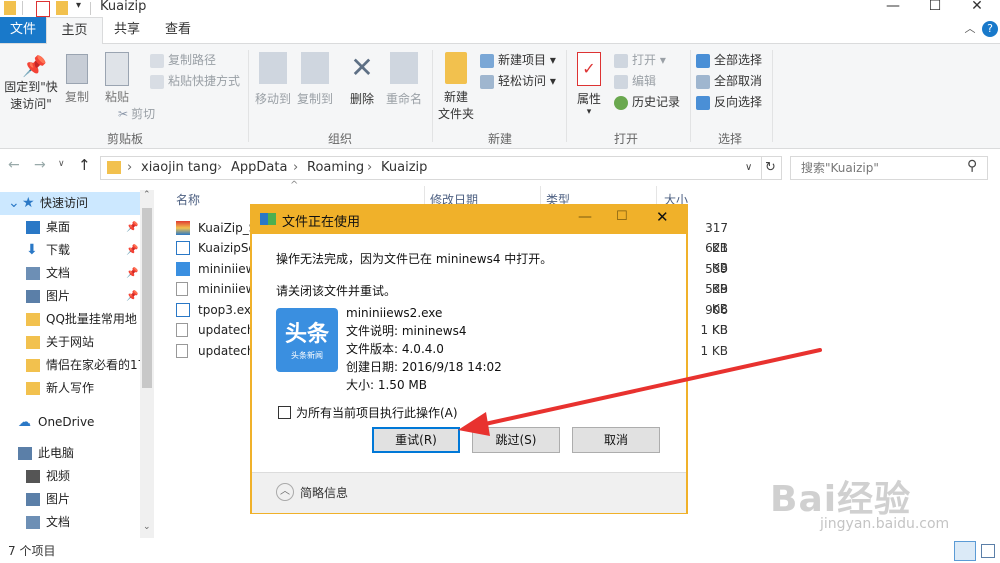 This screenshot has height=563, width=1000. I want to click on watermark-url: jingyan.baidu.com, so click(885, 524).